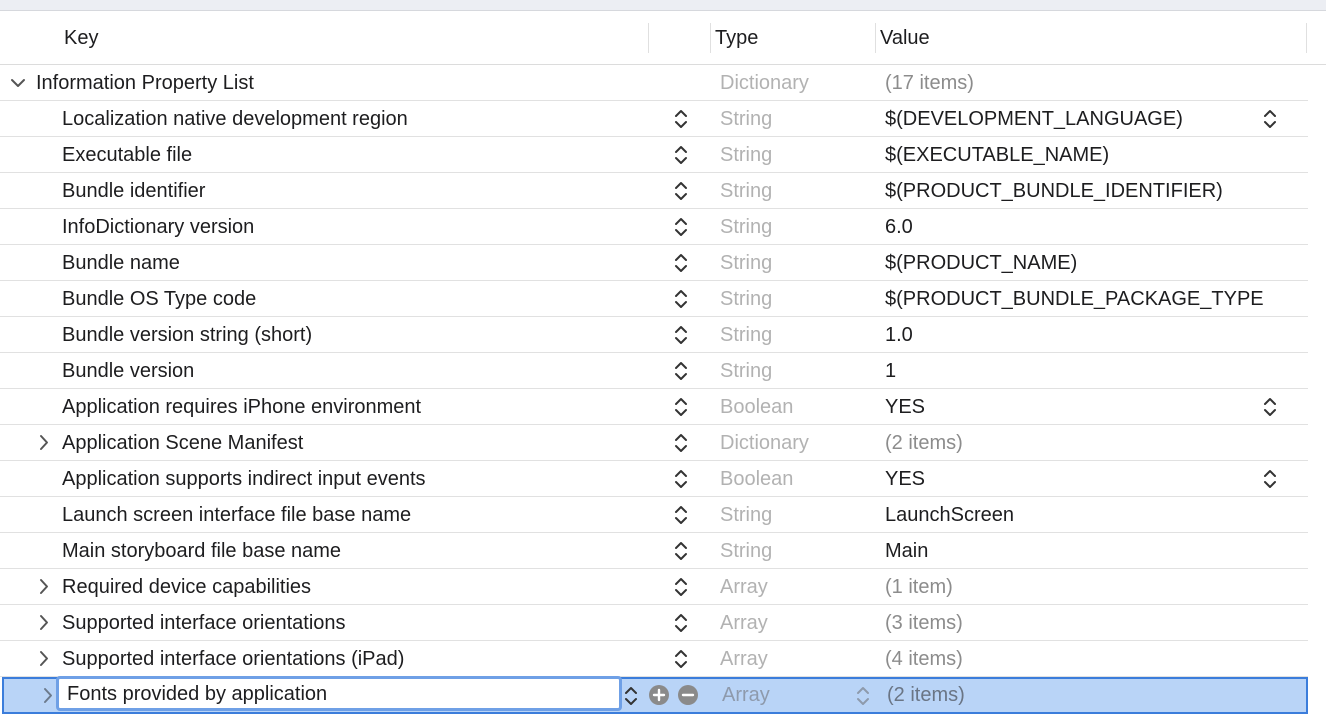 The width and height of the screenshot is (1326, 722). Describe the element at coordinates (997, 154) in the screenshot. I see `row-value: $(EXECUTABLE_NAME)` at that location.